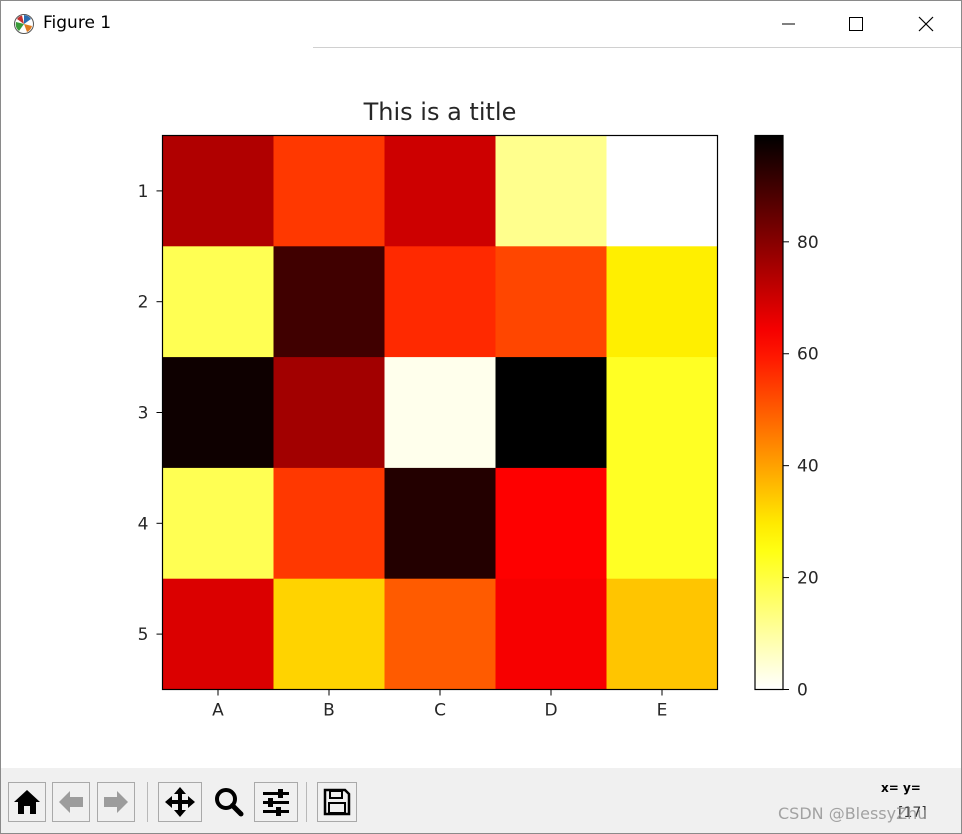 This screenshot has height=834, width=962. I want to click on colorbar, so click(769, 412).